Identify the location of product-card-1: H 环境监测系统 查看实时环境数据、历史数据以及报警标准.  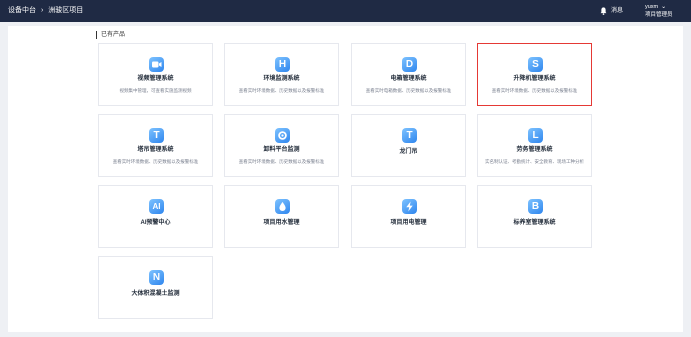
(281, 74).